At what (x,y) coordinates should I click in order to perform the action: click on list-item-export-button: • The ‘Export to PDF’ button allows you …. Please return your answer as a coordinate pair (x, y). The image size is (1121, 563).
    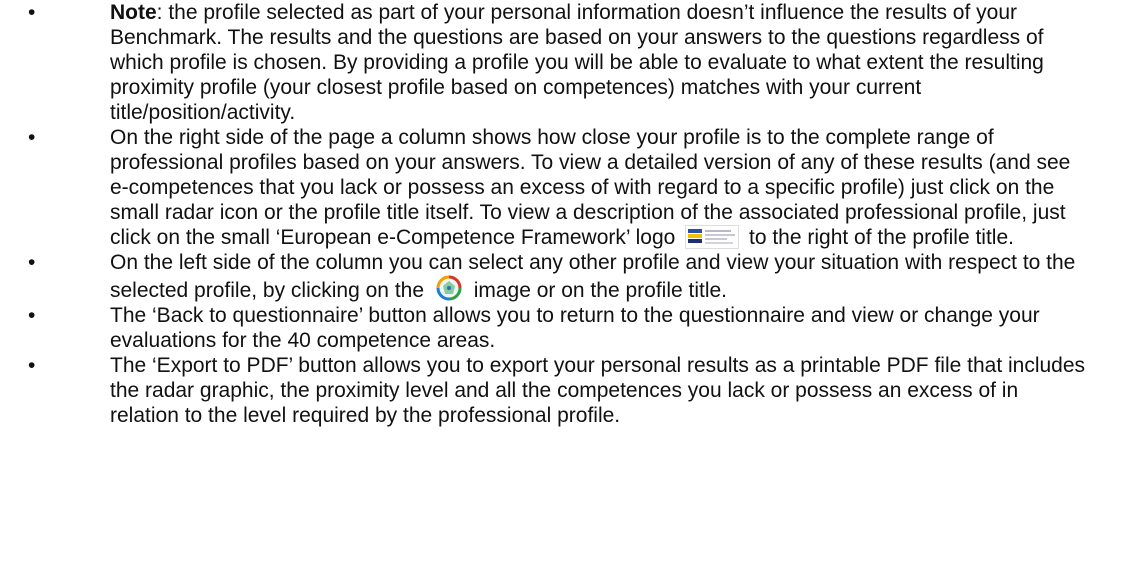
    Looking at the image, I should click on (560, 390).